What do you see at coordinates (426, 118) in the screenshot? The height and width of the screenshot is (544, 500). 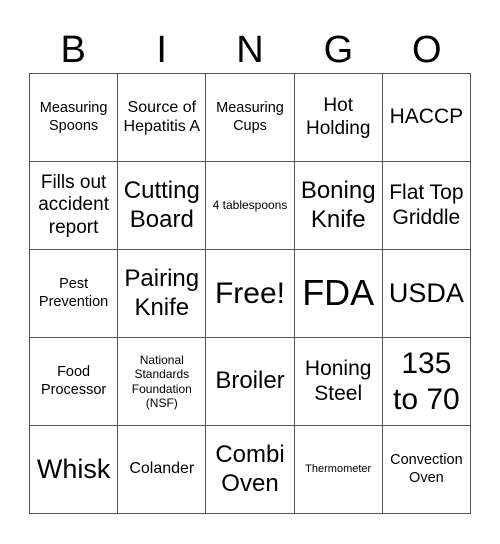 I see `bingo-cell: HACCP` at bounding box center [426, 118].